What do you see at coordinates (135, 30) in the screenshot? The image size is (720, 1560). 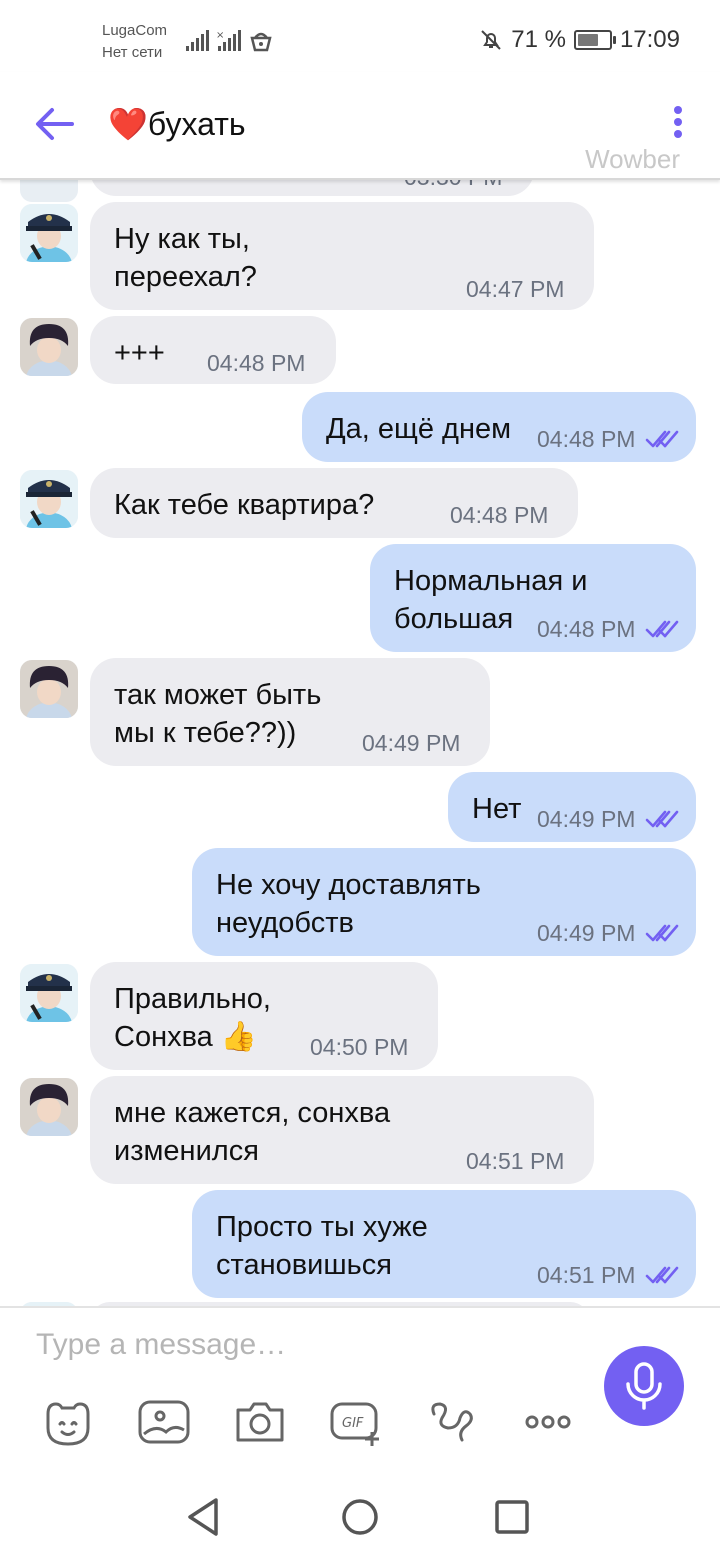 I see `carrier-name: LugaCom` at bounding box center [135, 30].